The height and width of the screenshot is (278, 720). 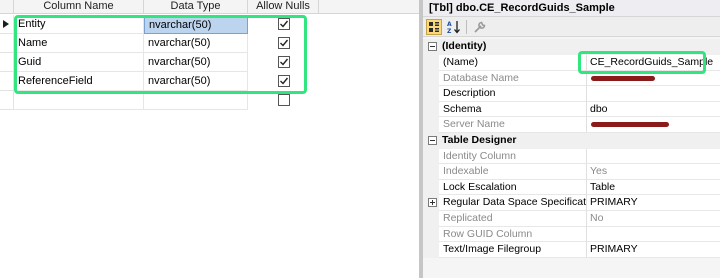 What do you see at coordinates (449, 24) in the screenshot?
I see `svg-text: A` at bounding box center [449, 24].